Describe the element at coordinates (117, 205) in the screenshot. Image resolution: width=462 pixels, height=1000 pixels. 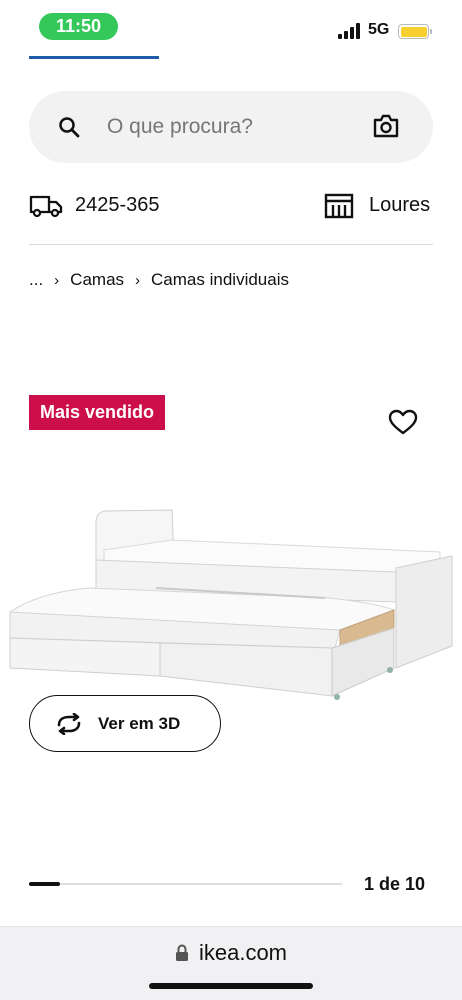
I see `postal-code-link: 2425-365` at that location.